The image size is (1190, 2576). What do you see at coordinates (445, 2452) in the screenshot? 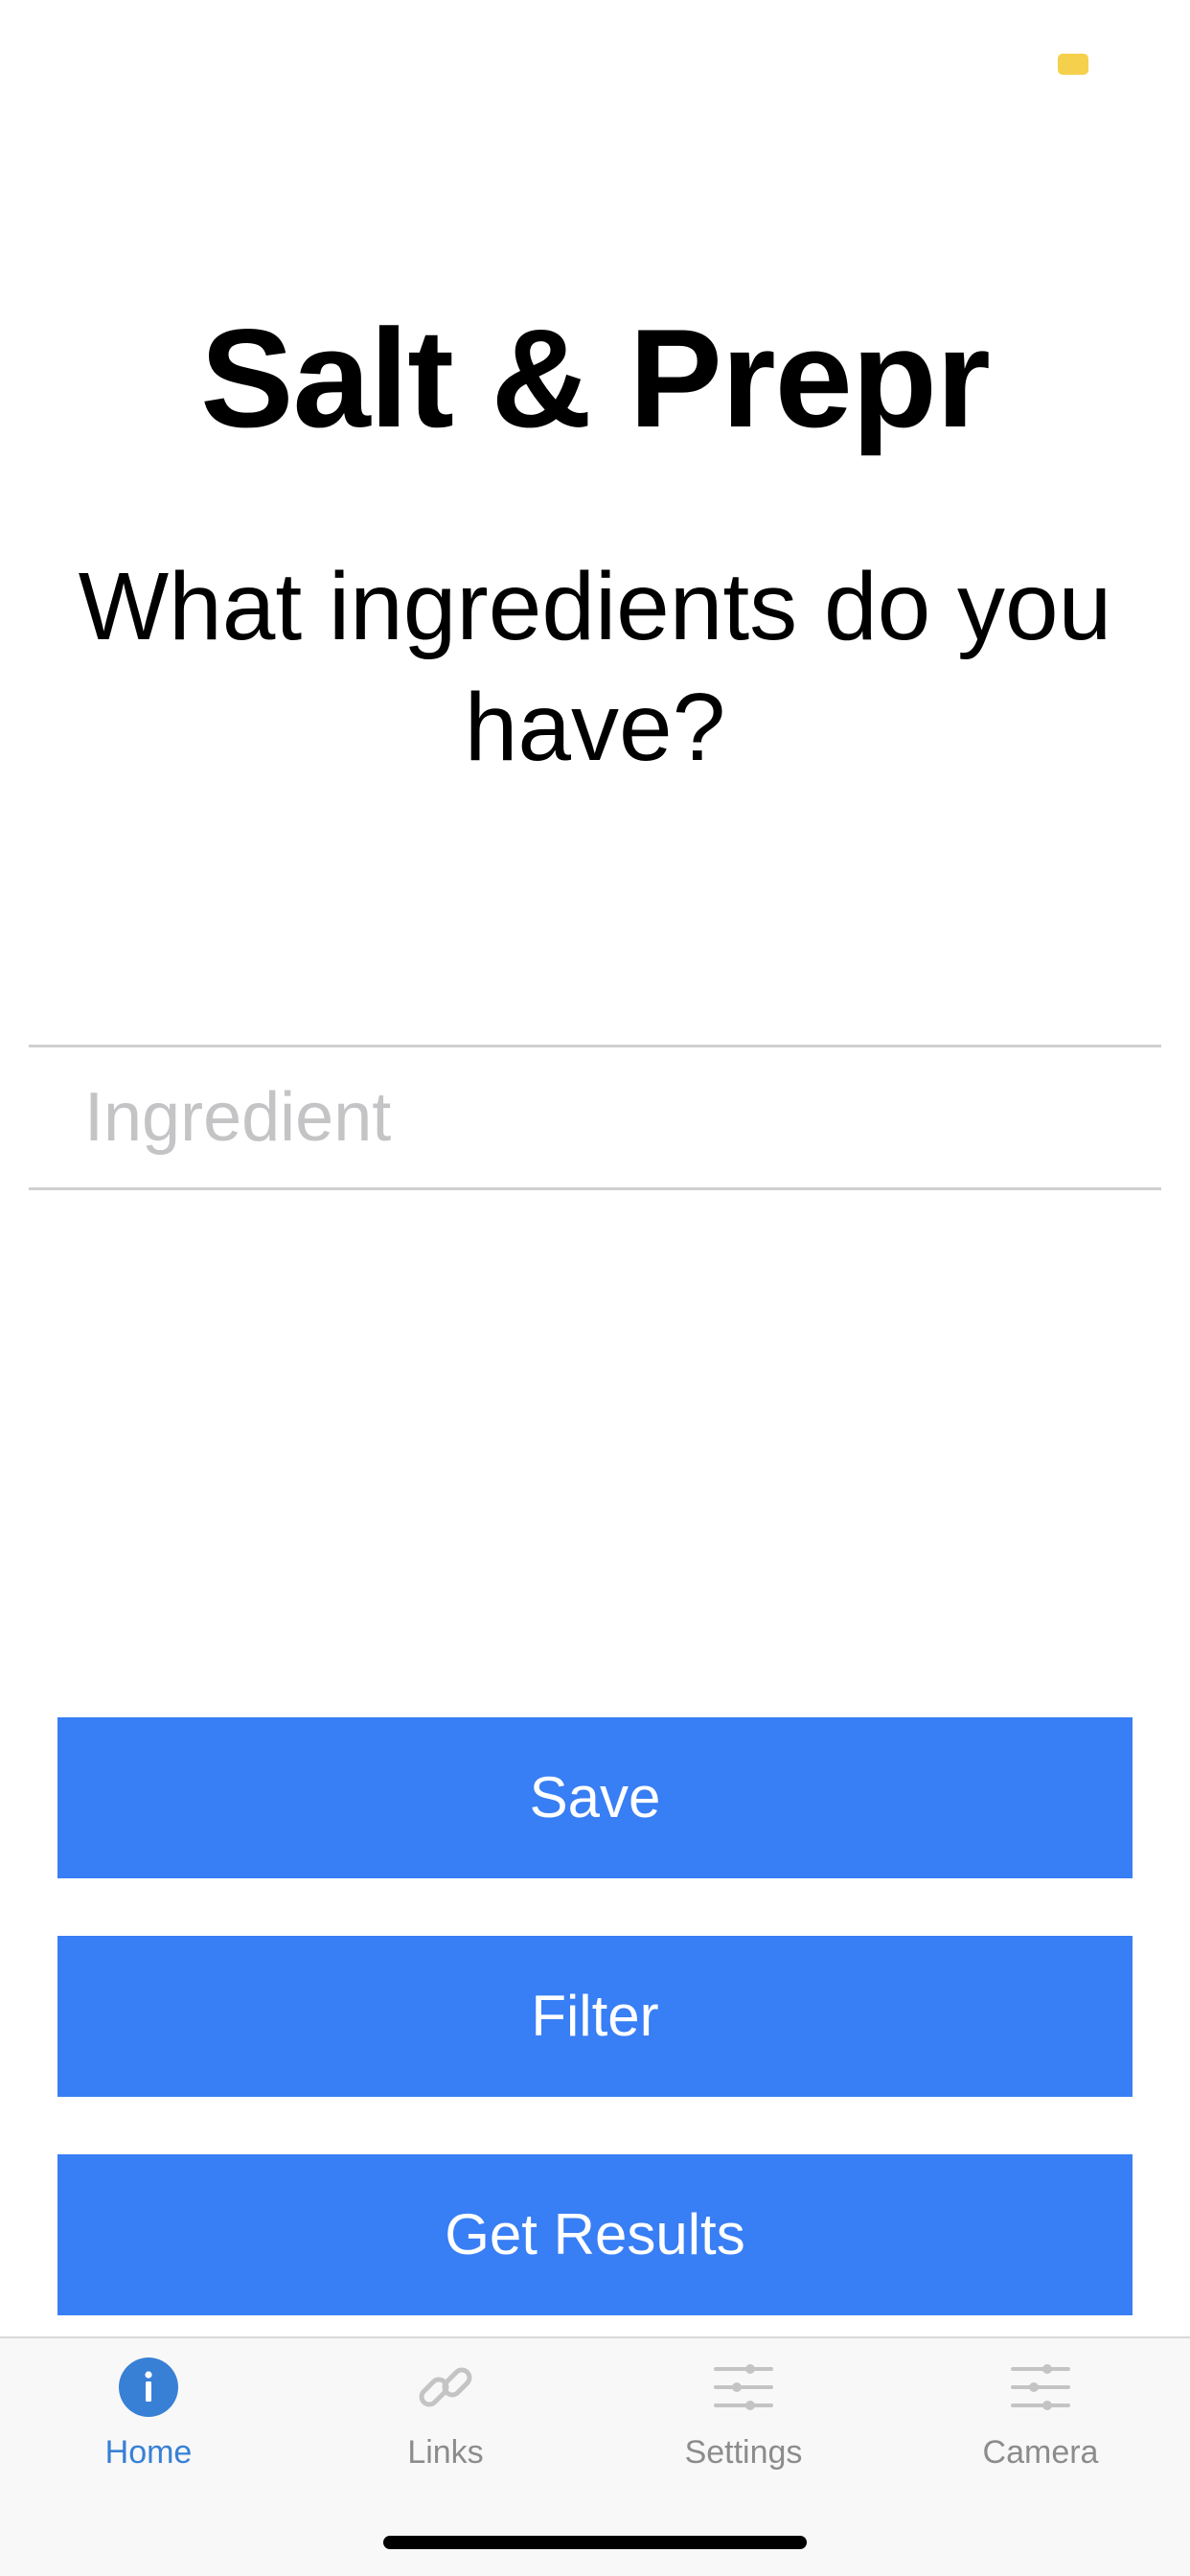
I see `tab-links-label: Links` at bounding box center [445, 2452].